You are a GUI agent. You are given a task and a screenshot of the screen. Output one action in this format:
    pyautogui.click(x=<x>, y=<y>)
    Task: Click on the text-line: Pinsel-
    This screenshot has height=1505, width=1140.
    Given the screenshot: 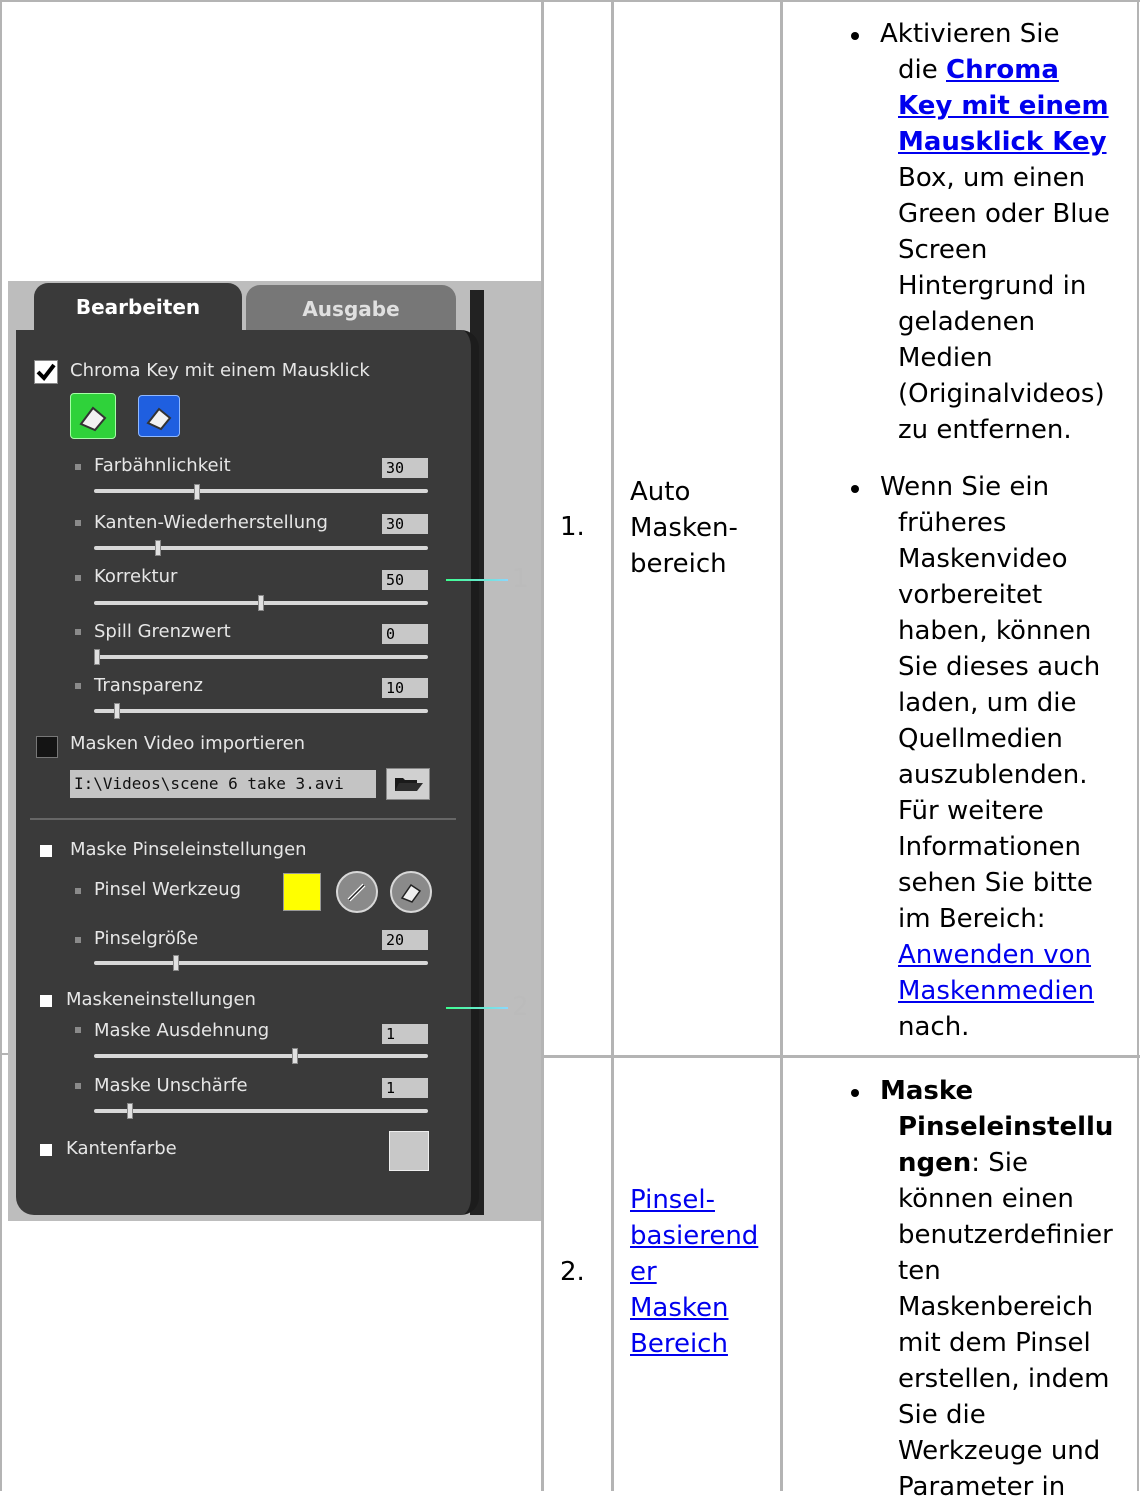 What is the action you would take?
    pyautogui.click(x=694, y=1200)
    